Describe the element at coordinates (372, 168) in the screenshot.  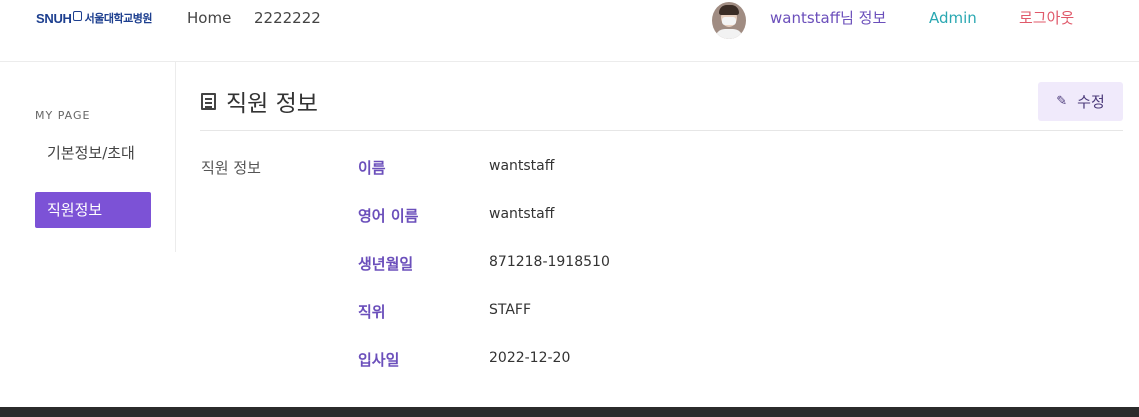
I see `field-label-name: 이름` at that location.